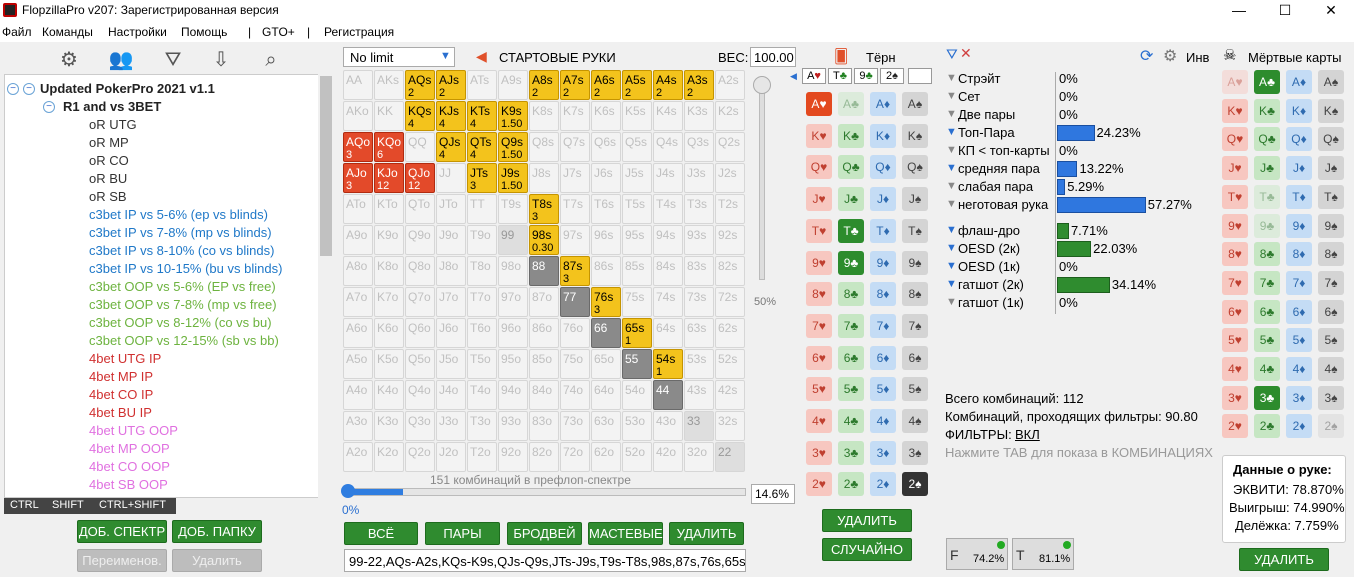 This screenshot has height=577, width=1354. I want to click on tree-item: 4bet CO OOP, so click(129, 466).